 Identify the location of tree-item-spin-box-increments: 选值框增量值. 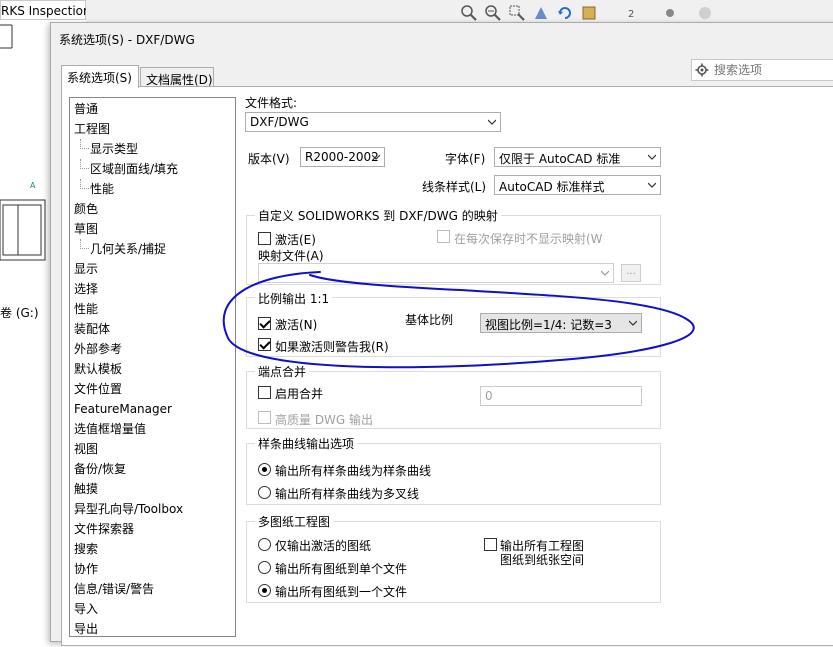
(110, 429).